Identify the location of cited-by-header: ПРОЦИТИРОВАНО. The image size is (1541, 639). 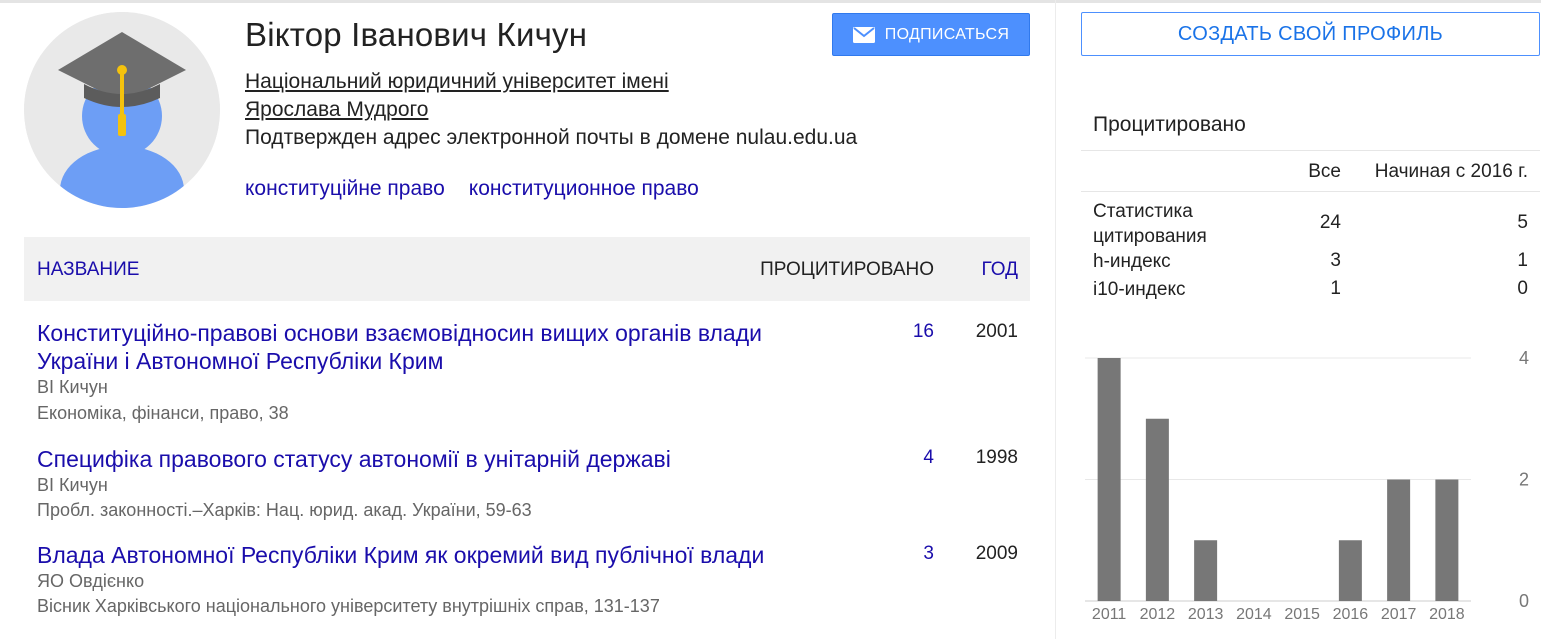
(847, 269).